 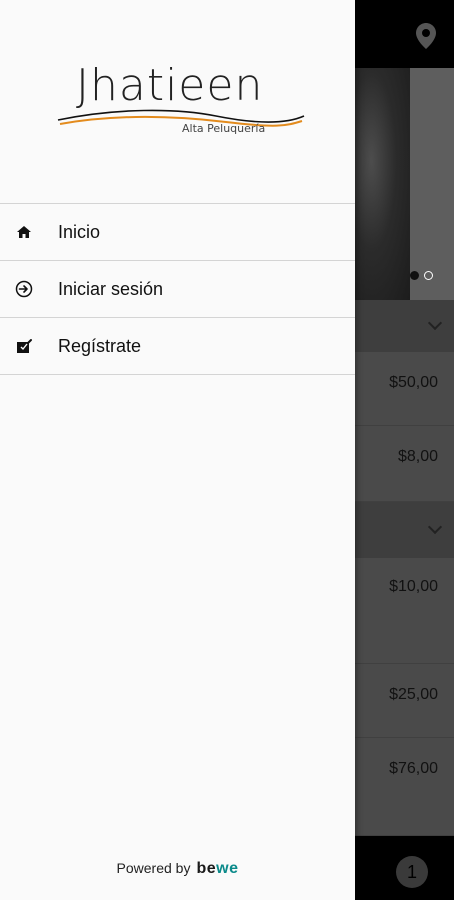 I want to click on service-row: $25,00, so click(x=404, y=701).